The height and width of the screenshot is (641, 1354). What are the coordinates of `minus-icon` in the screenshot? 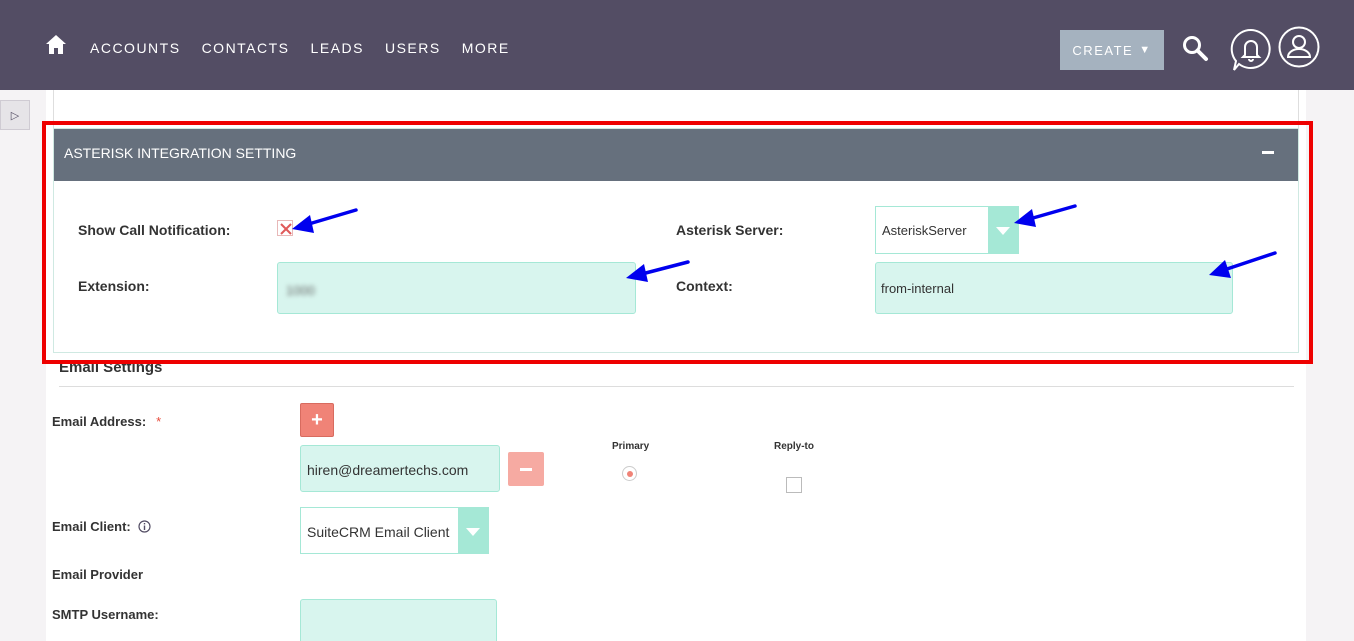 It's located at (526, 469).